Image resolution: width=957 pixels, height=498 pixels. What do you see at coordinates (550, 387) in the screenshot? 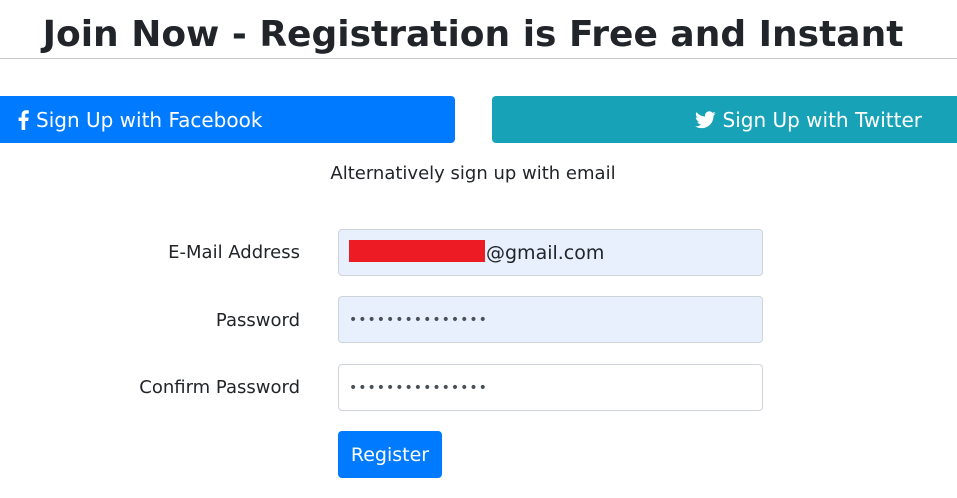
I see `confirm-password-field: •••••••••••••••` at bounding box center [550, 387].